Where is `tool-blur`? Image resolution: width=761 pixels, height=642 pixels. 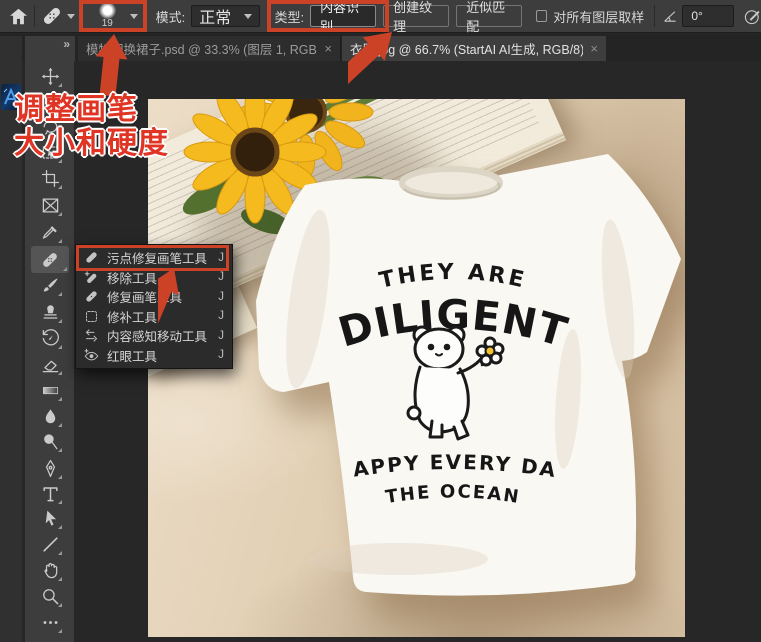 tool-blur is located at coordinates (50, 416).